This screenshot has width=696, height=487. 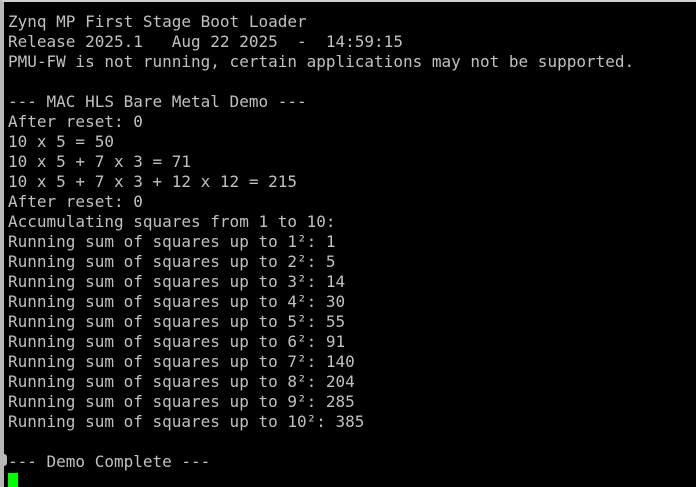 I want to click on window-edge-handle, so click(x=5, y=460).